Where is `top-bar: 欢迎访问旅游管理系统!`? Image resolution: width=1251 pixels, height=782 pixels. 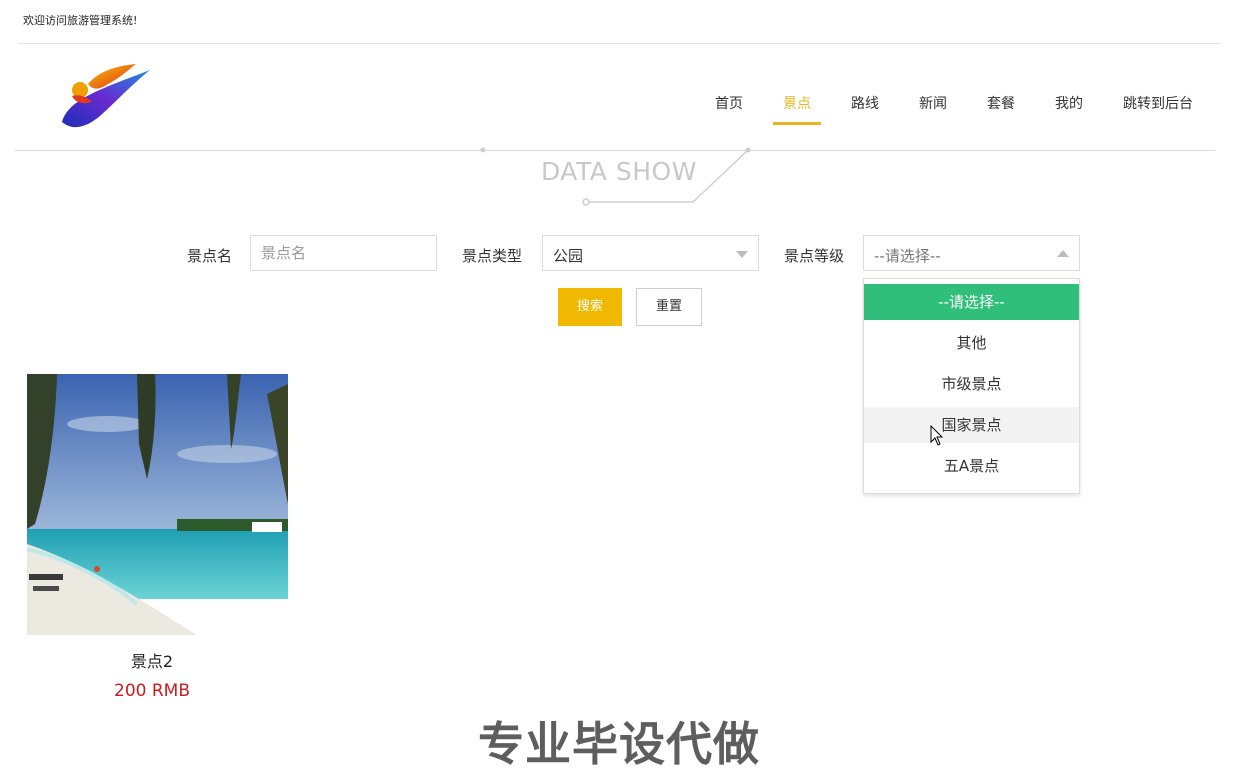 top-bar: 欢迎访问旅游管理系统! is located at coordinates (619, 22).